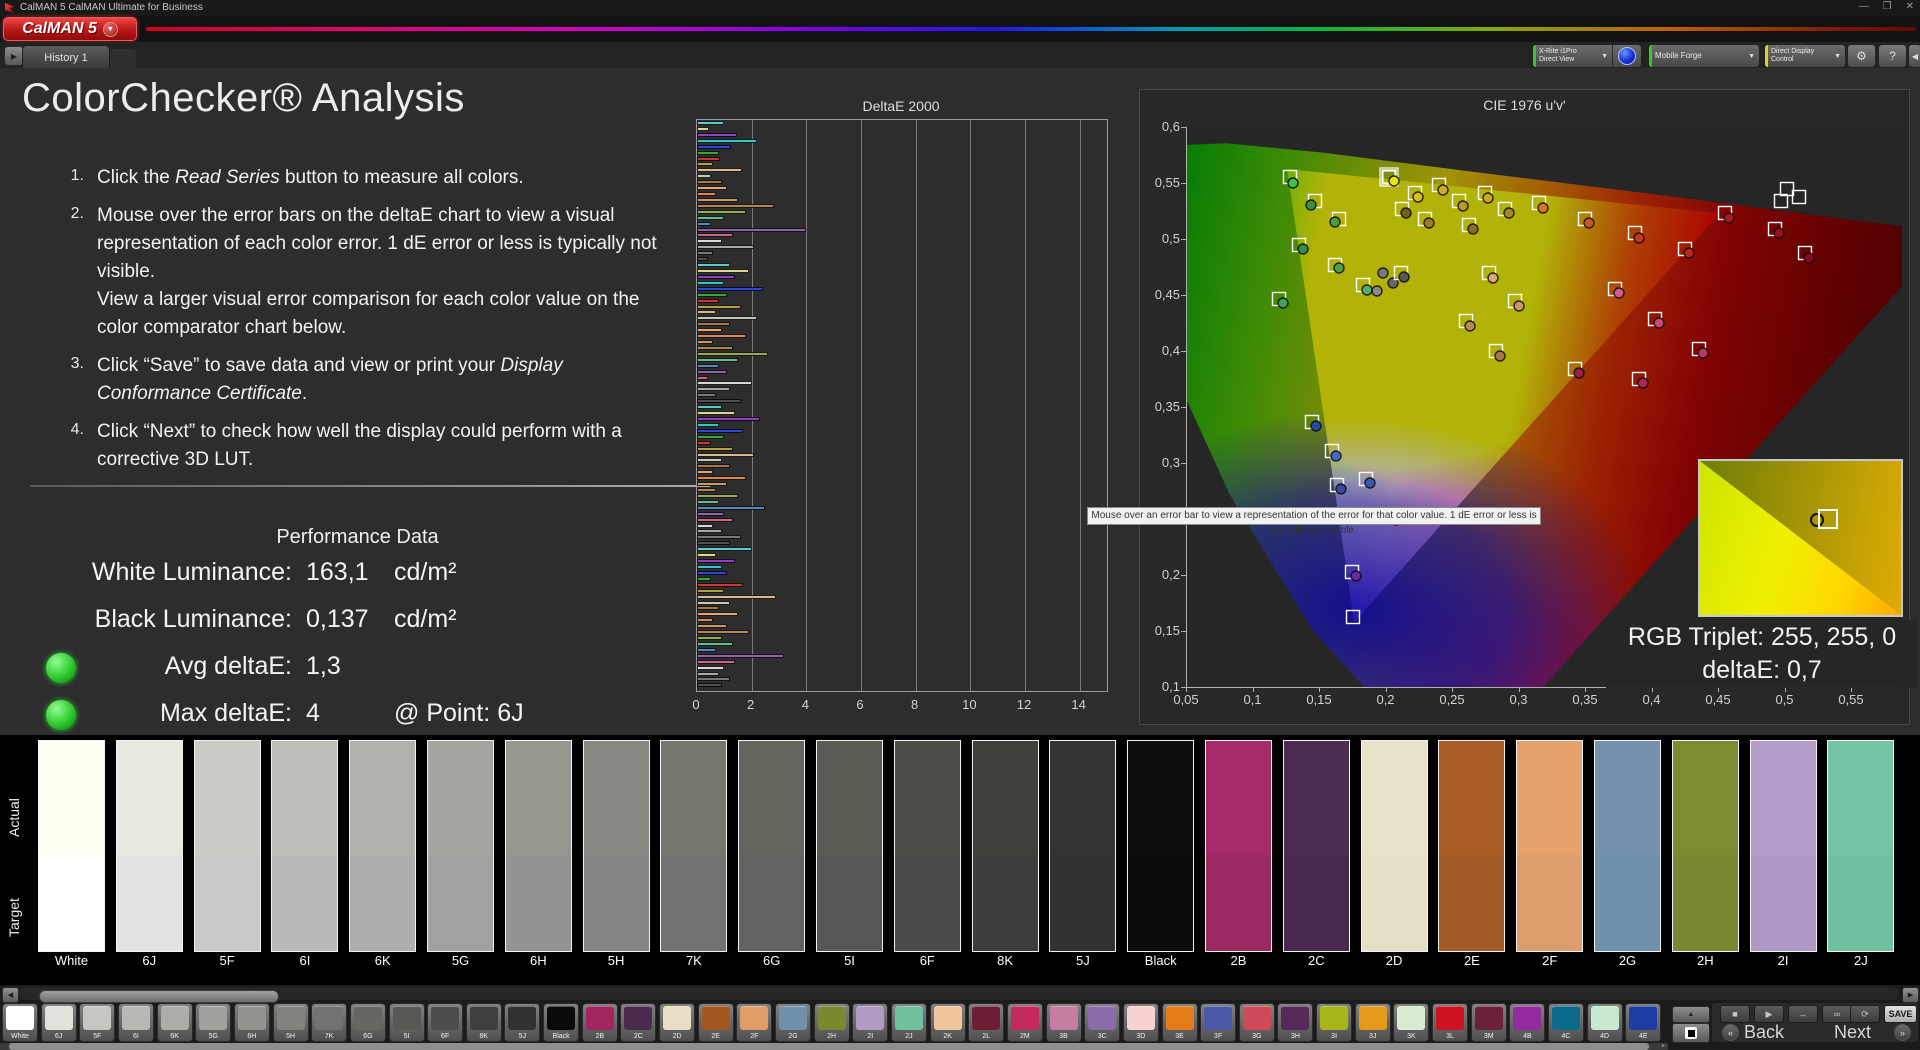 Image resolution: width=1920 pixels, height=1050 pixels. I want to click on patch-scrollbar-thumb, so click(159, 996).